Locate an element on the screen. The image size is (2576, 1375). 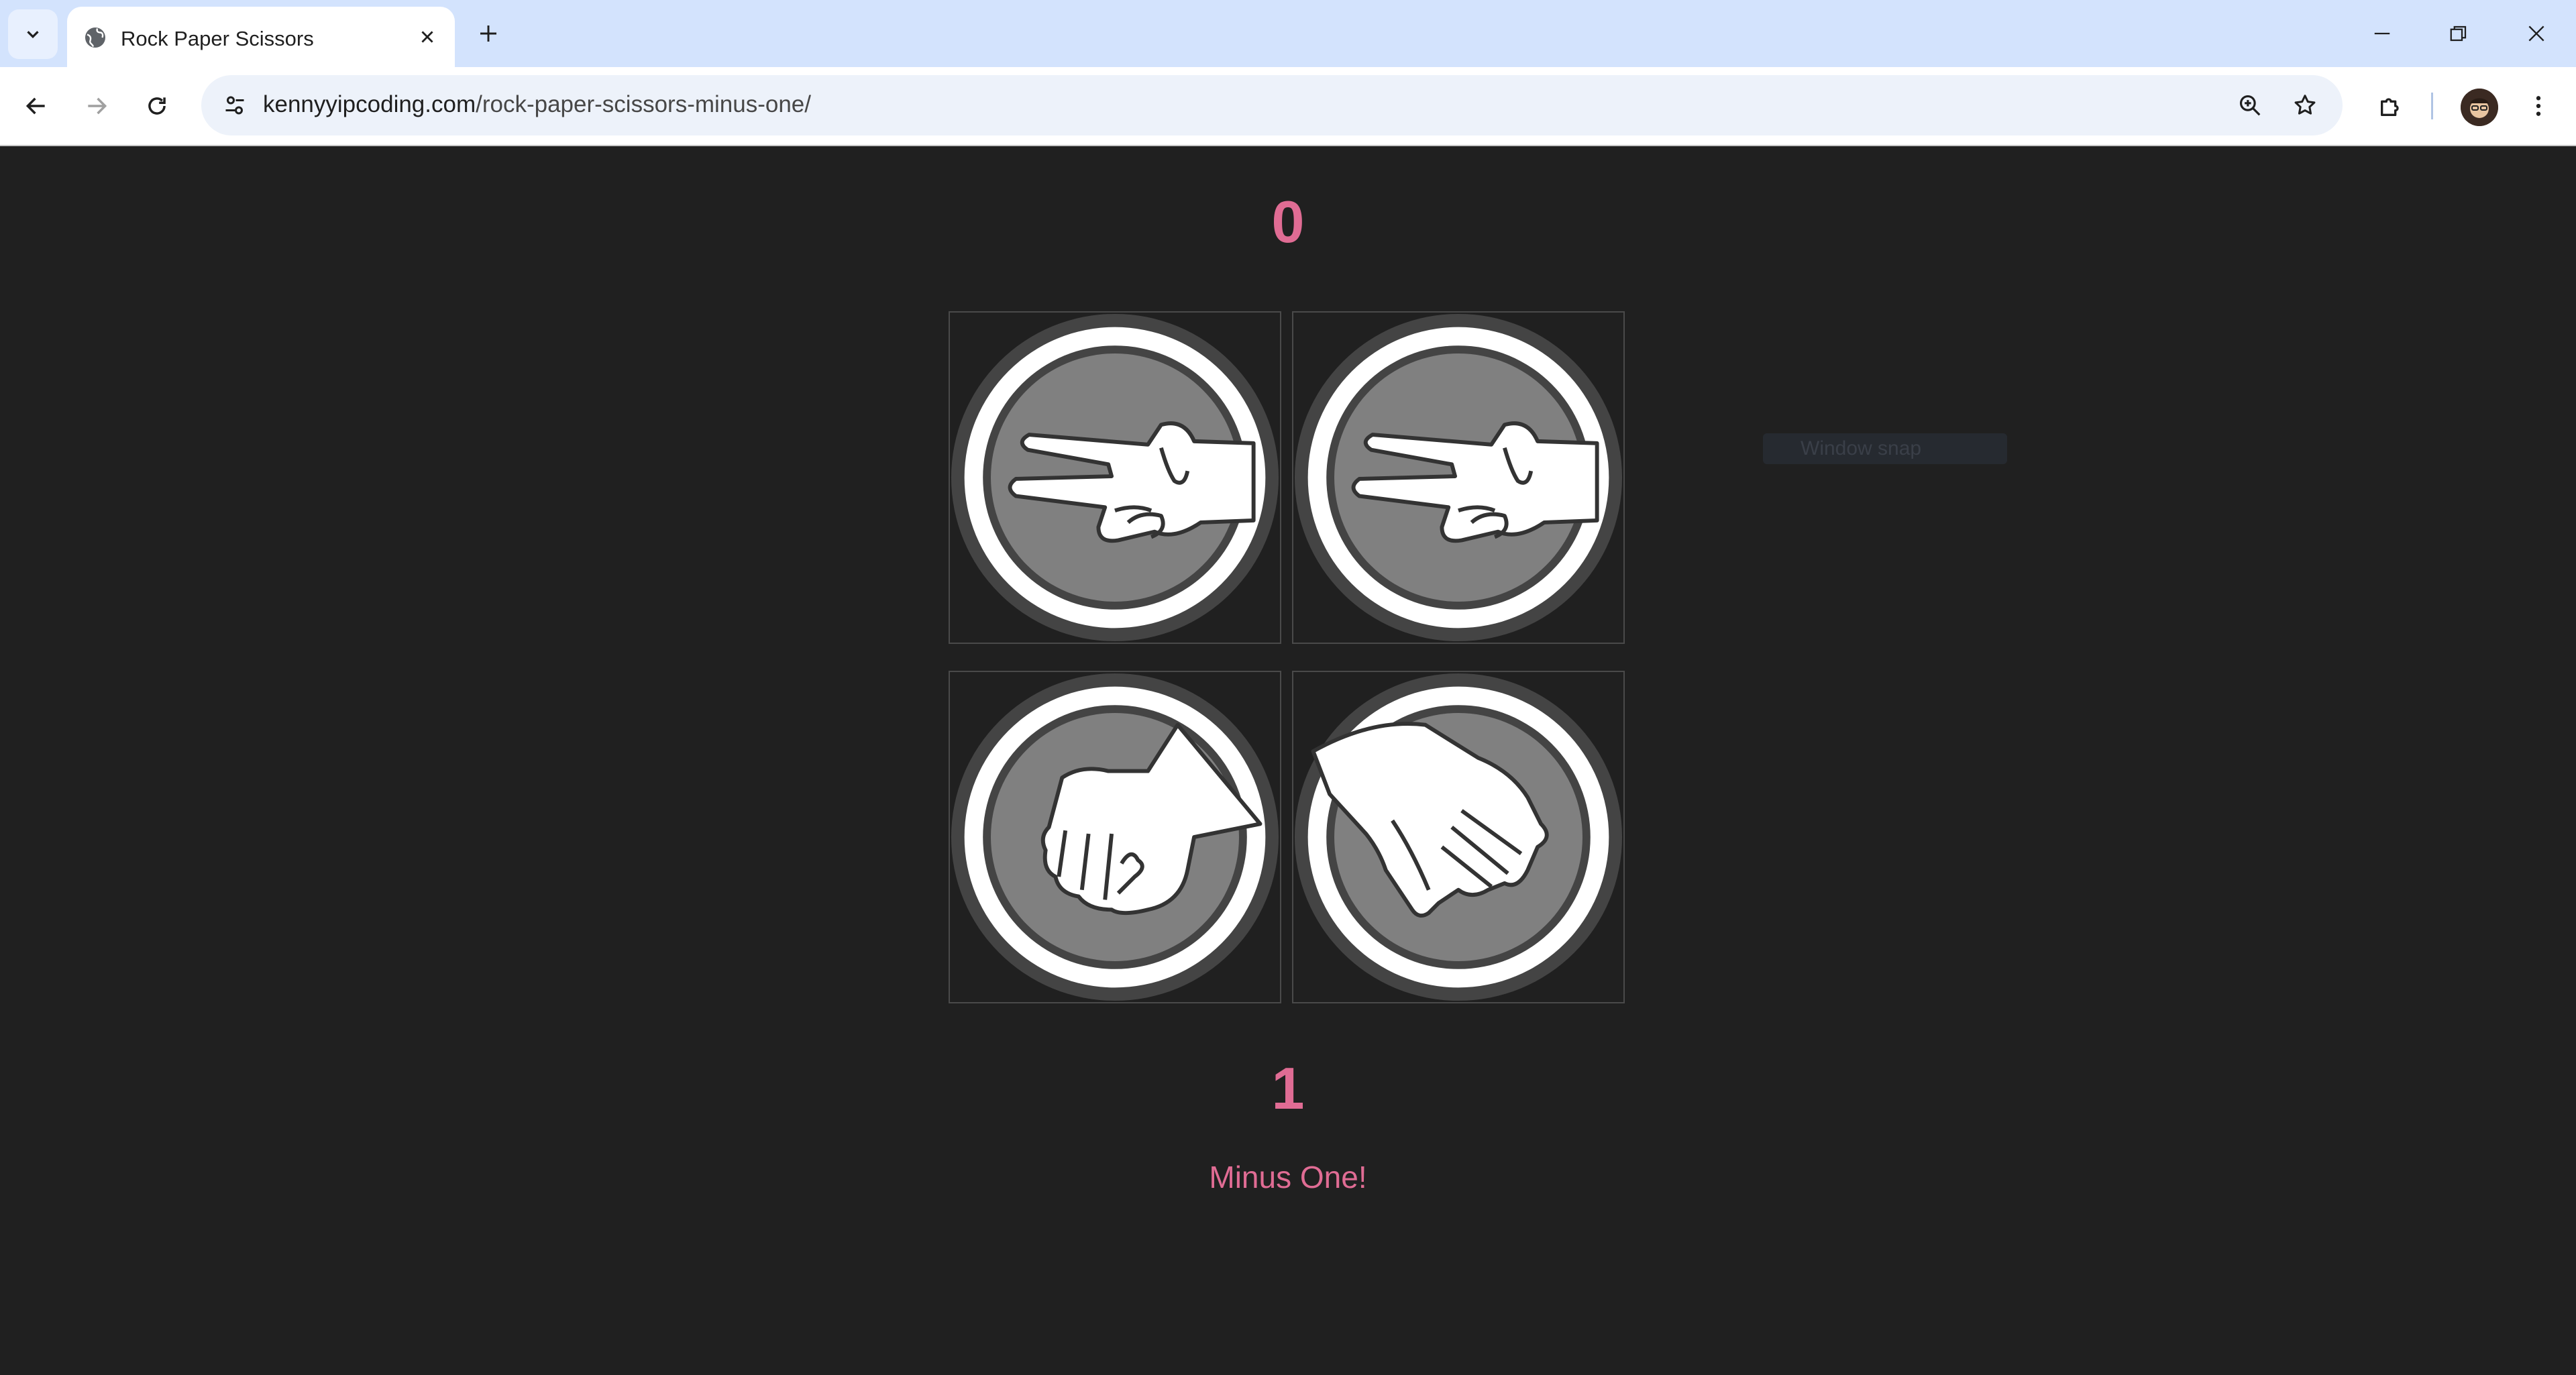
player-score: 1 is located at coordinates (1288, 1088).